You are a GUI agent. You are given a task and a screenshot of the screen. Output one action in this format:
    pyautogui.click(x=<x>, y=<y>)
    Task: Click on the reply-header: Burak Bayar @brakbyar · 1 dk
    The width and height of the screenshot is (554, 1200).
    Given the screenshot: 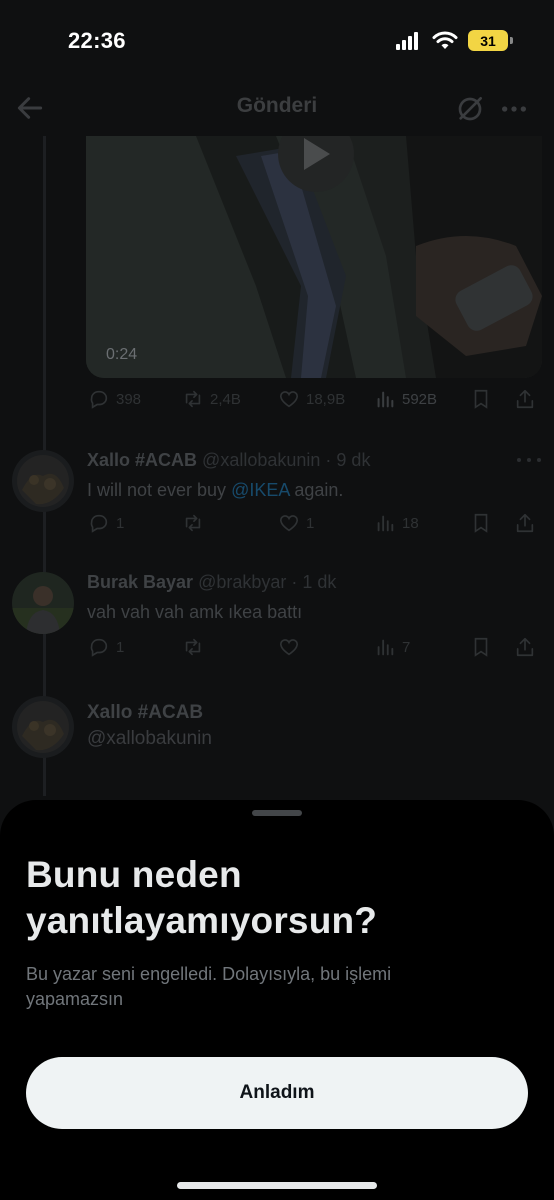 What is the action you would take?
    pyautogui.click(x=211, y=582)
    